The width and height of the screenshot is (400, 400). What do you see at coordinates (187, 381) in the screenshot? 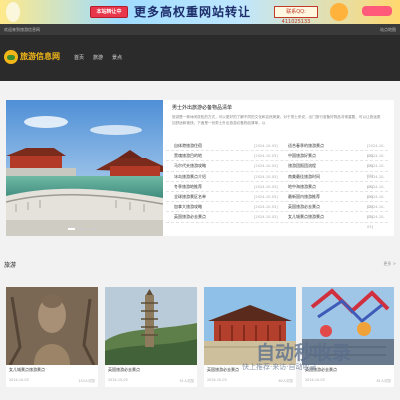
I see `card-views: 91人浏览` at bounding box center [187, 381].